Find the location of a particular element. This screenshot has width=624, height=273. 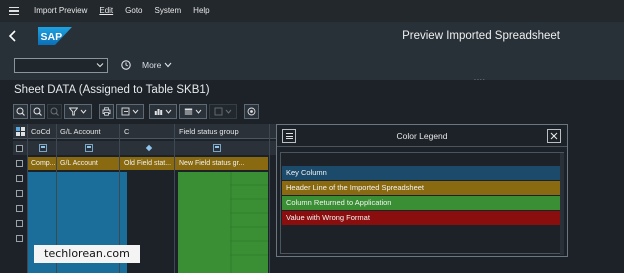

column-header-field-status-group: Field status group is located at coordinates (222, 131).